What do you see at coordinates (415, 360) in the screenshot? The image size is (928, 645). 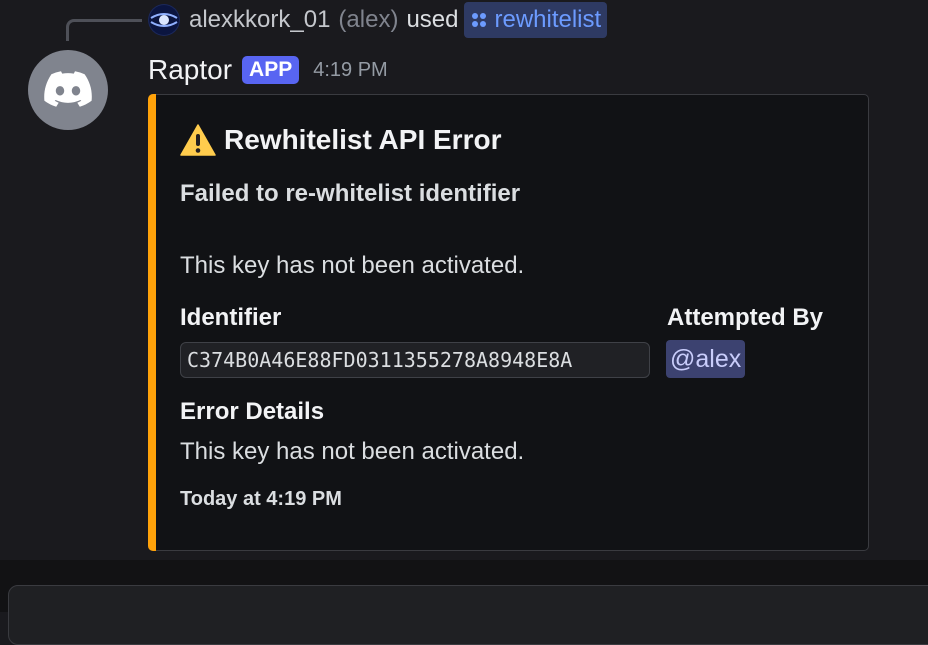 I see `identifier-code: C374B0A46E88FD0311355278A8948E8A` at bounding box center [415, 360].